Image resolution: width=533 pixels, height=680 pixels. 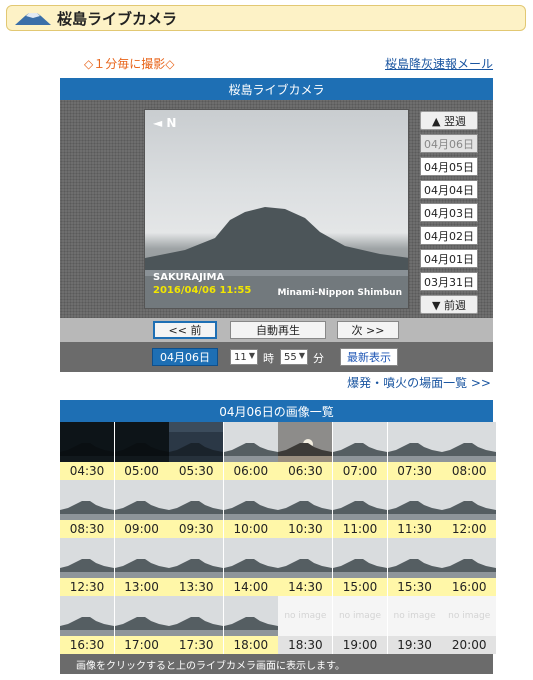 What do you see at coordinates (305, 645) in the screenshot?
I see `gallery-time-label: 18:30` at bounding box center [305, 645].